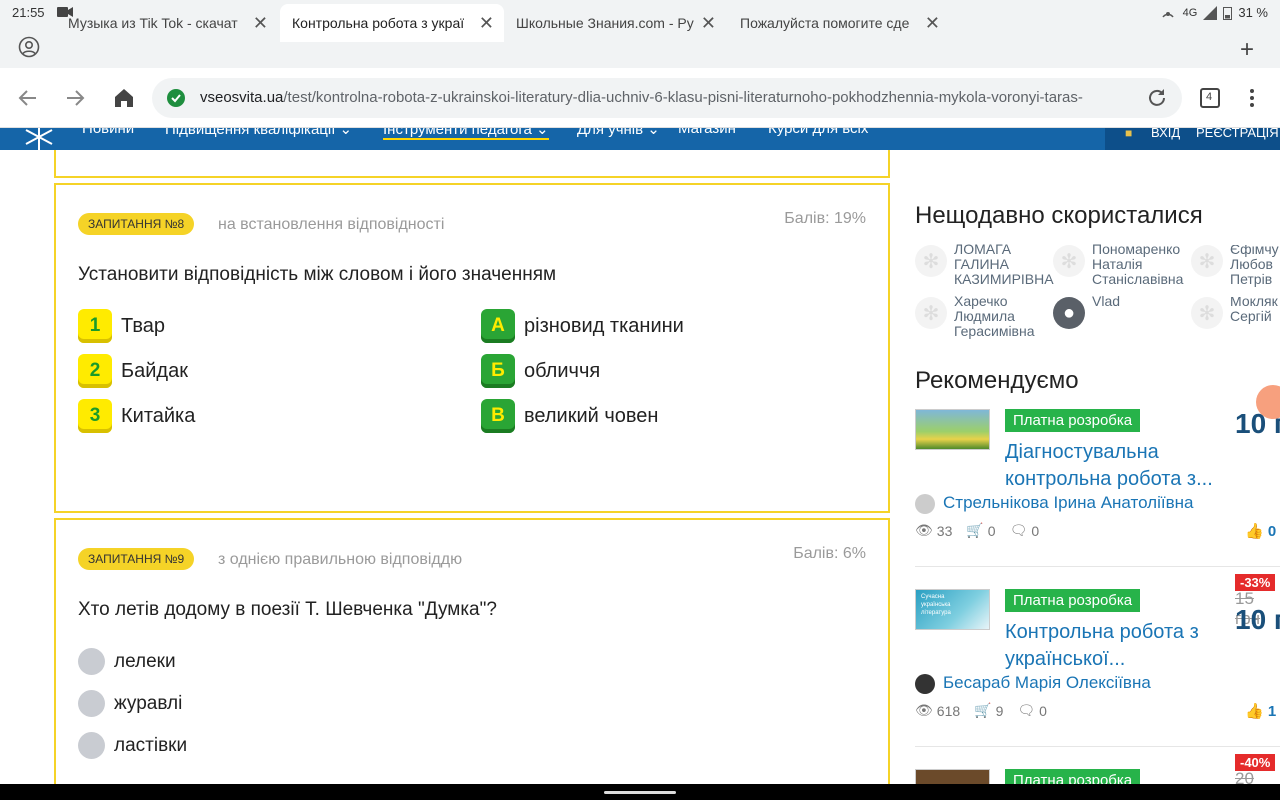 This screenshot has width=1280, height=800. Describe the element at coordinates (618, 133) in the screenshot. I see `nav-item-students: Для учнів ⌄` at that location.